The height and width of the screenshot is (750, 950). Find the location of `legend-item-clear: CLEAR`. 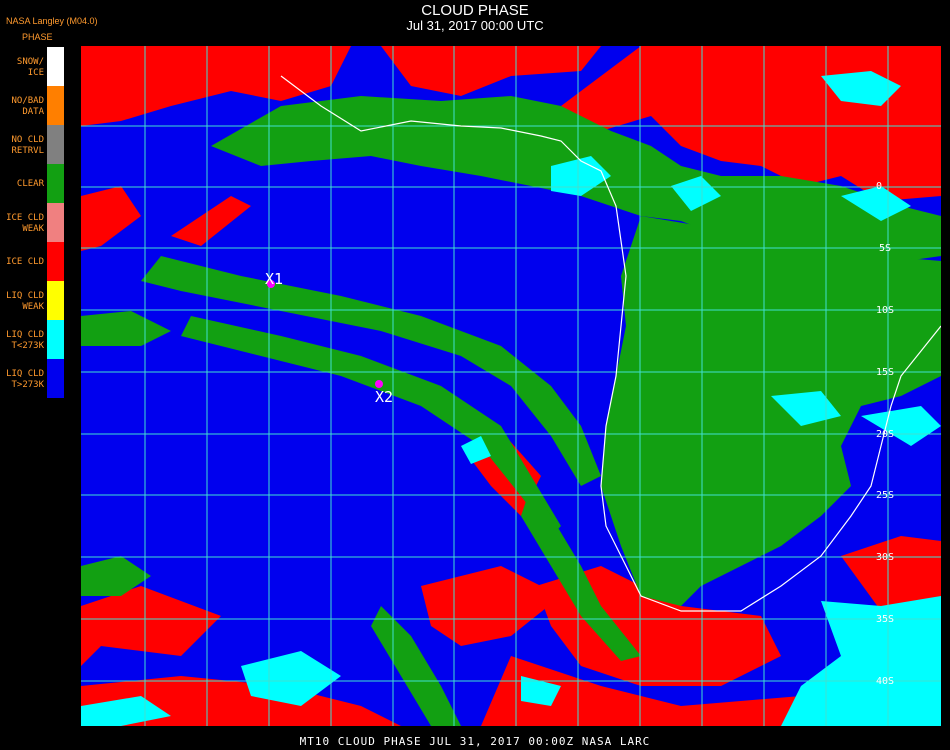

legend-item-clear: CLEAR is located at coordinates (33, 183).